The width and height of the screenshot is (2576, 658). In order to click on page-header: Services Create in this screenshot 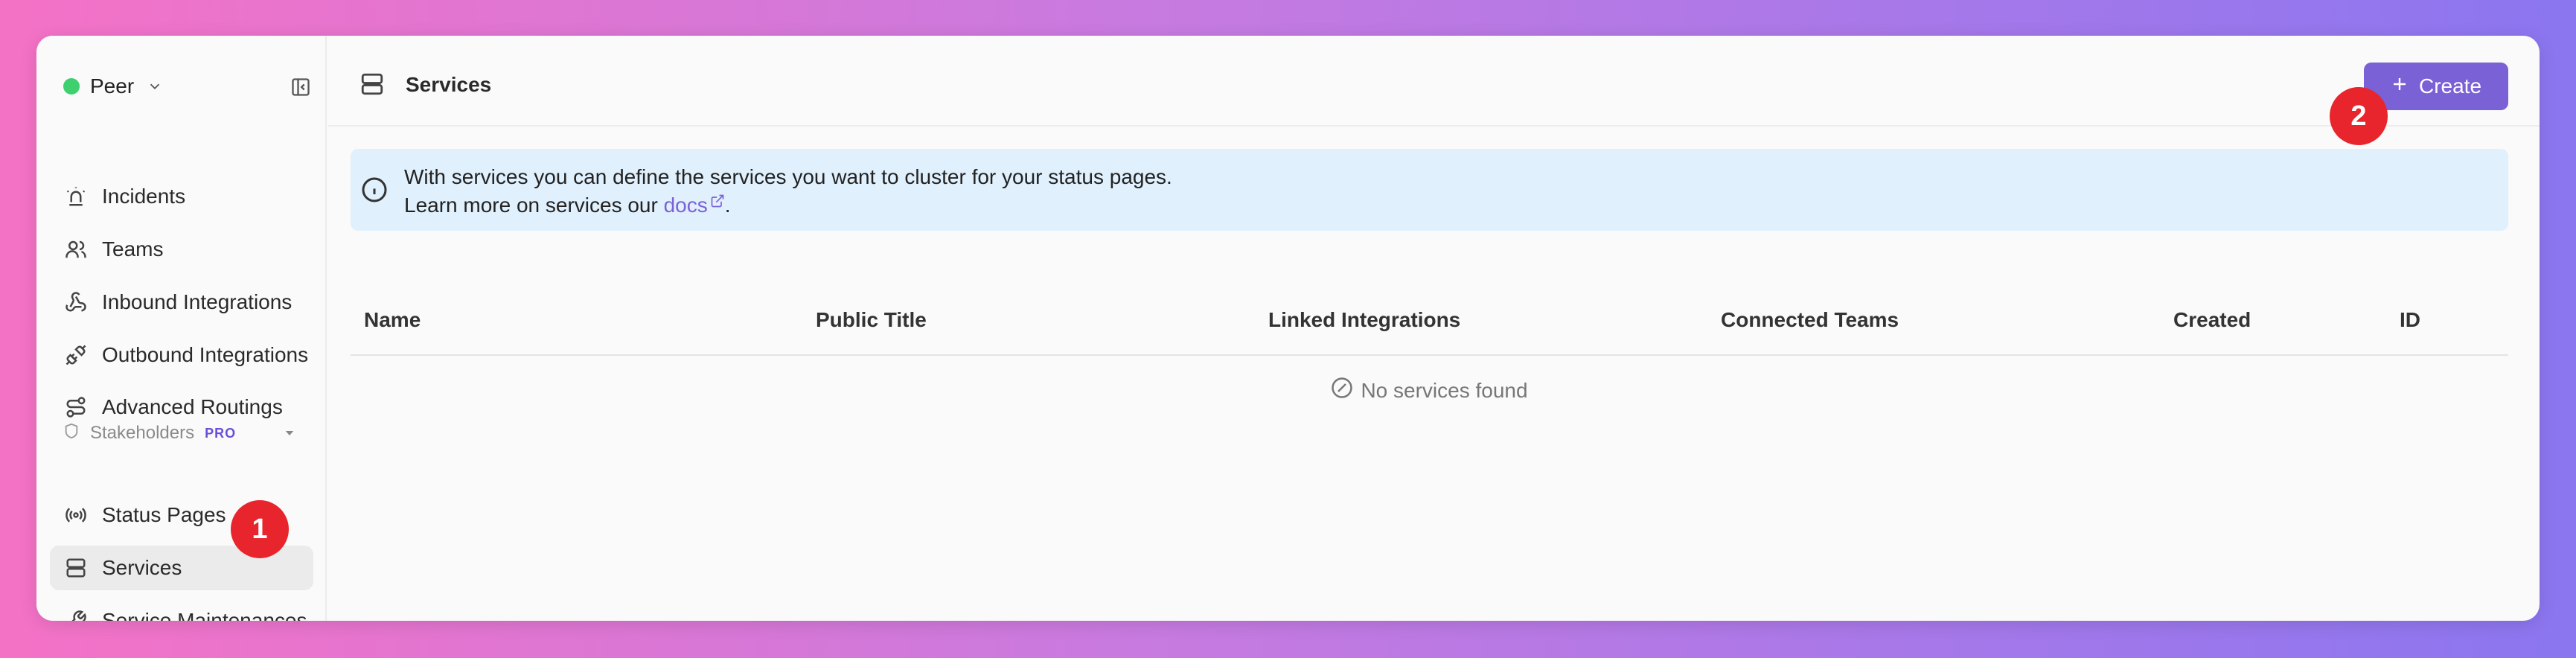, I will do `click(1434, 81)`.